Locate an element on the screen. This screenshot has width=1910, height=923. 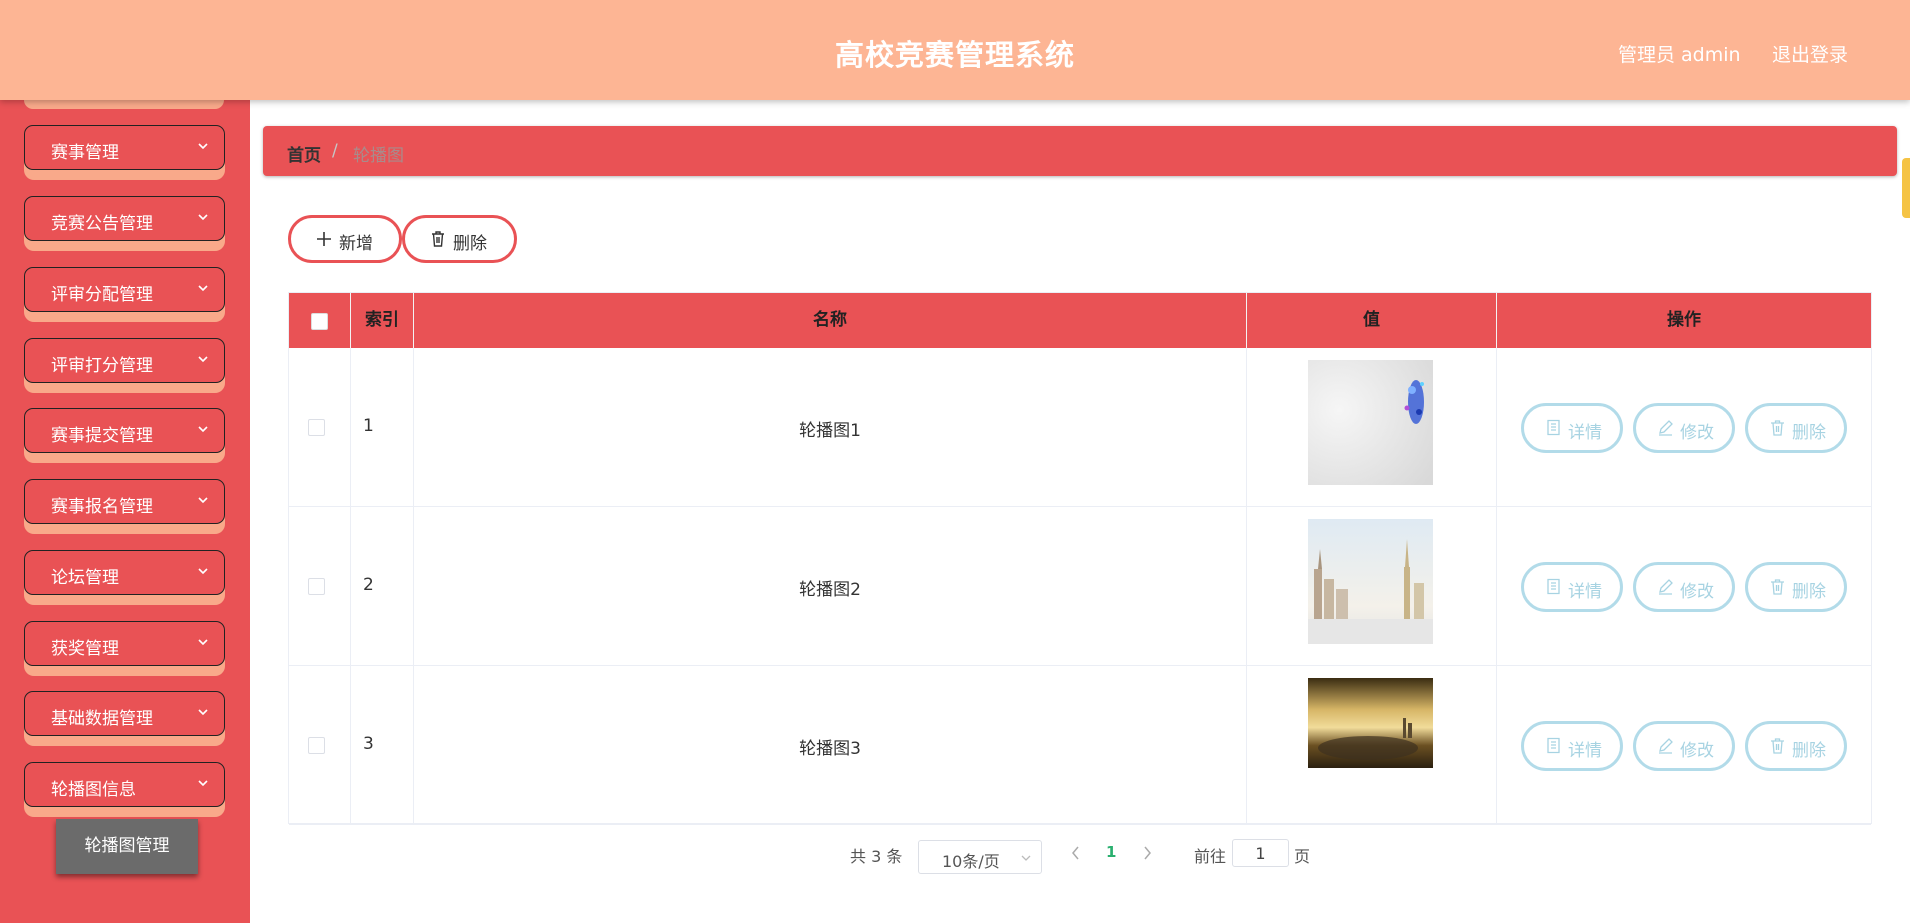
row-index: 2 is located at coordinates (368, 585).